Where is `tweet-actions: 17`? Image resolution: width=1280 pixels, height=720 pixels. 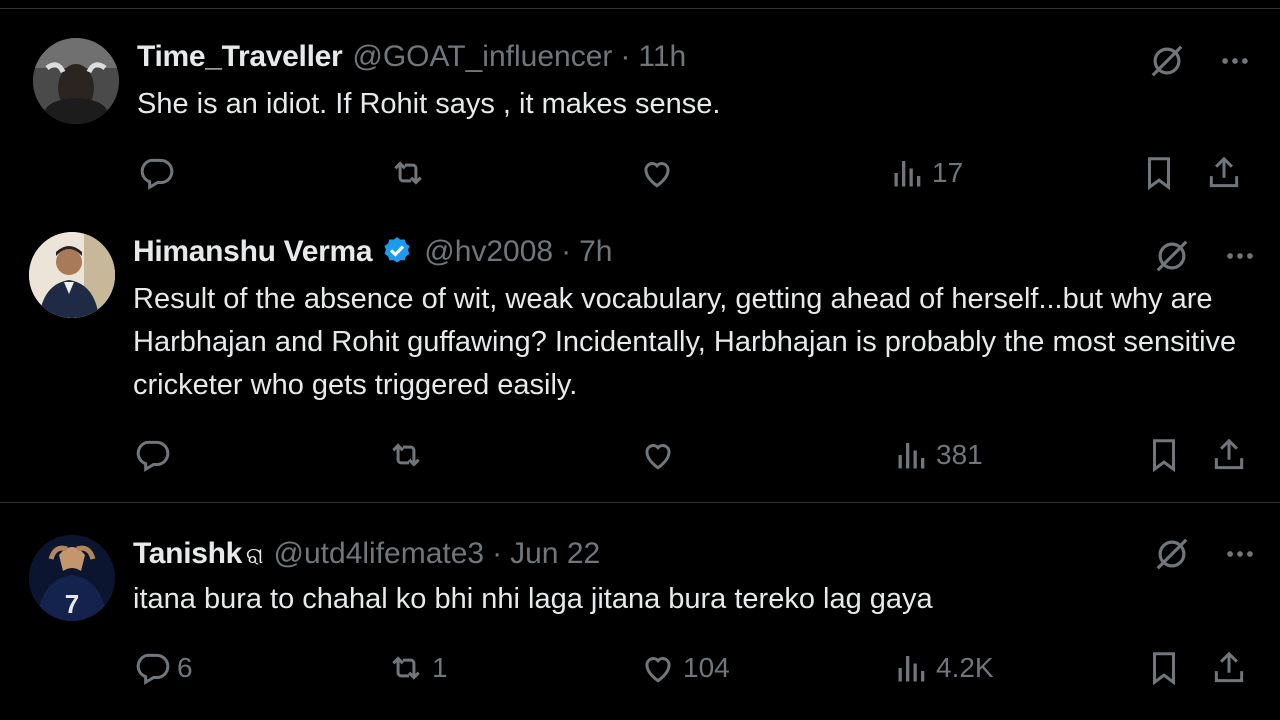 tweet-actions: 17 is located at coordinates (640, 174).